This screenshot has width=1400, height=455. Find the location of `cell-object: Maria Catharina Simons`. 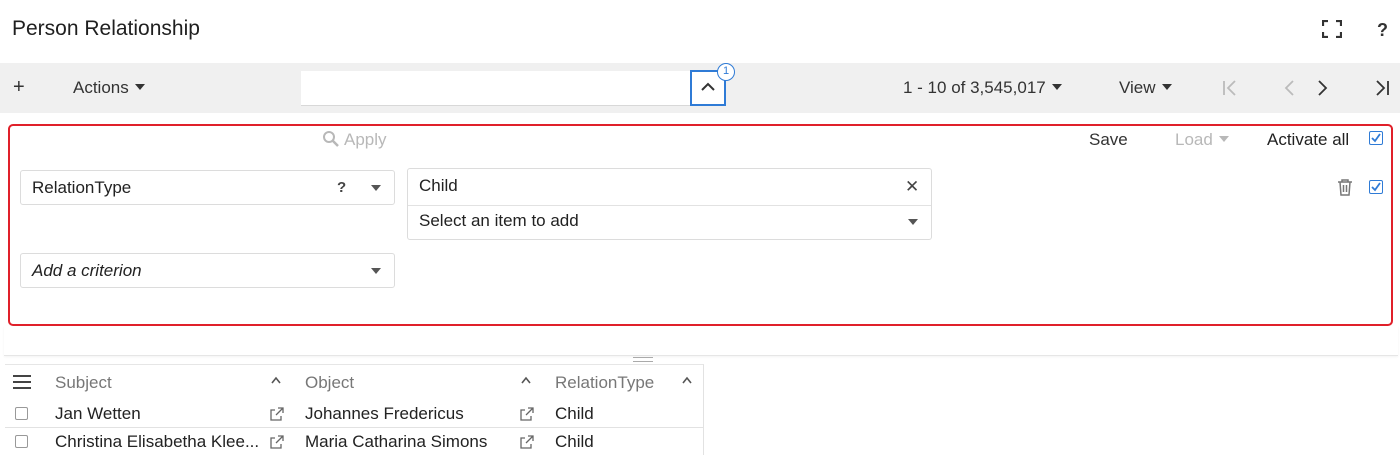

cell-object: Maria Catharina Simons is located at coordinates (396, 442).